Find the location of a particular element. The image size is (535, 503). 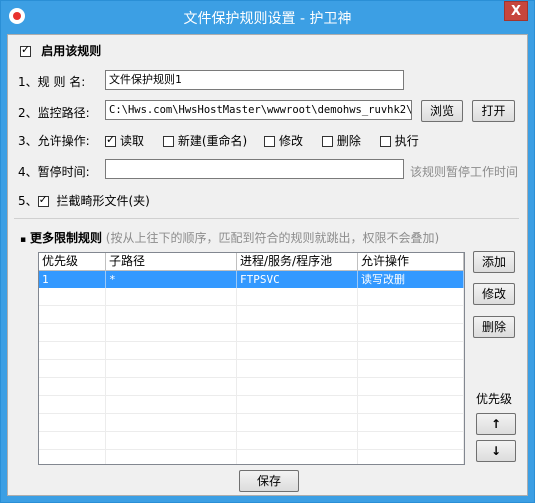

rules-list-header: 优先级 子路径 进程/服务/程序池 允许操作 is located at coordinates (251, 262).